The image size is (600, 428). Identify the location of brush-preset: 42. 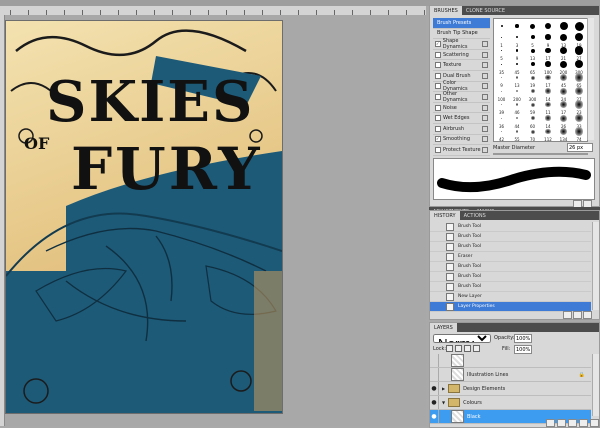
(501, 134).